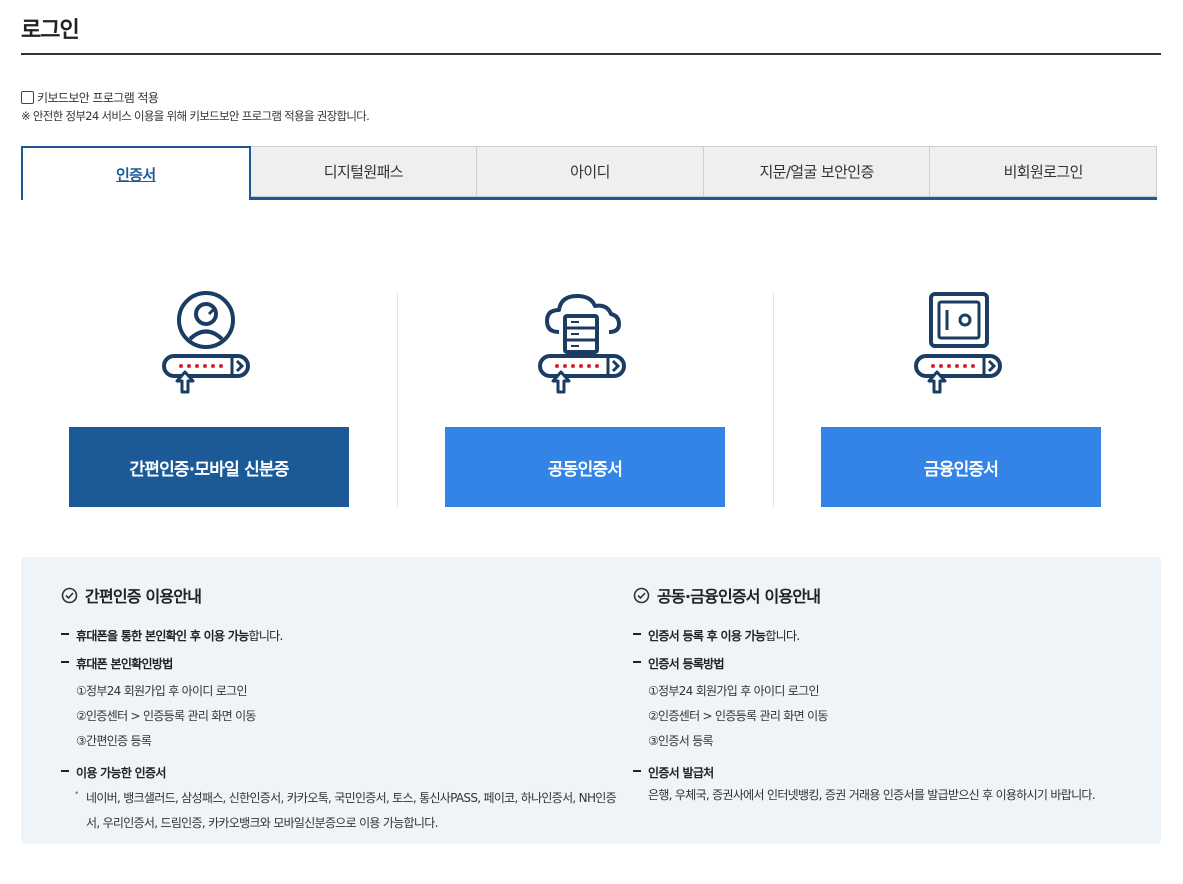  Describe the element at coordinates (864, 663) in the screenshot. I see `guide-item: 인증서 등록방법` at that location.